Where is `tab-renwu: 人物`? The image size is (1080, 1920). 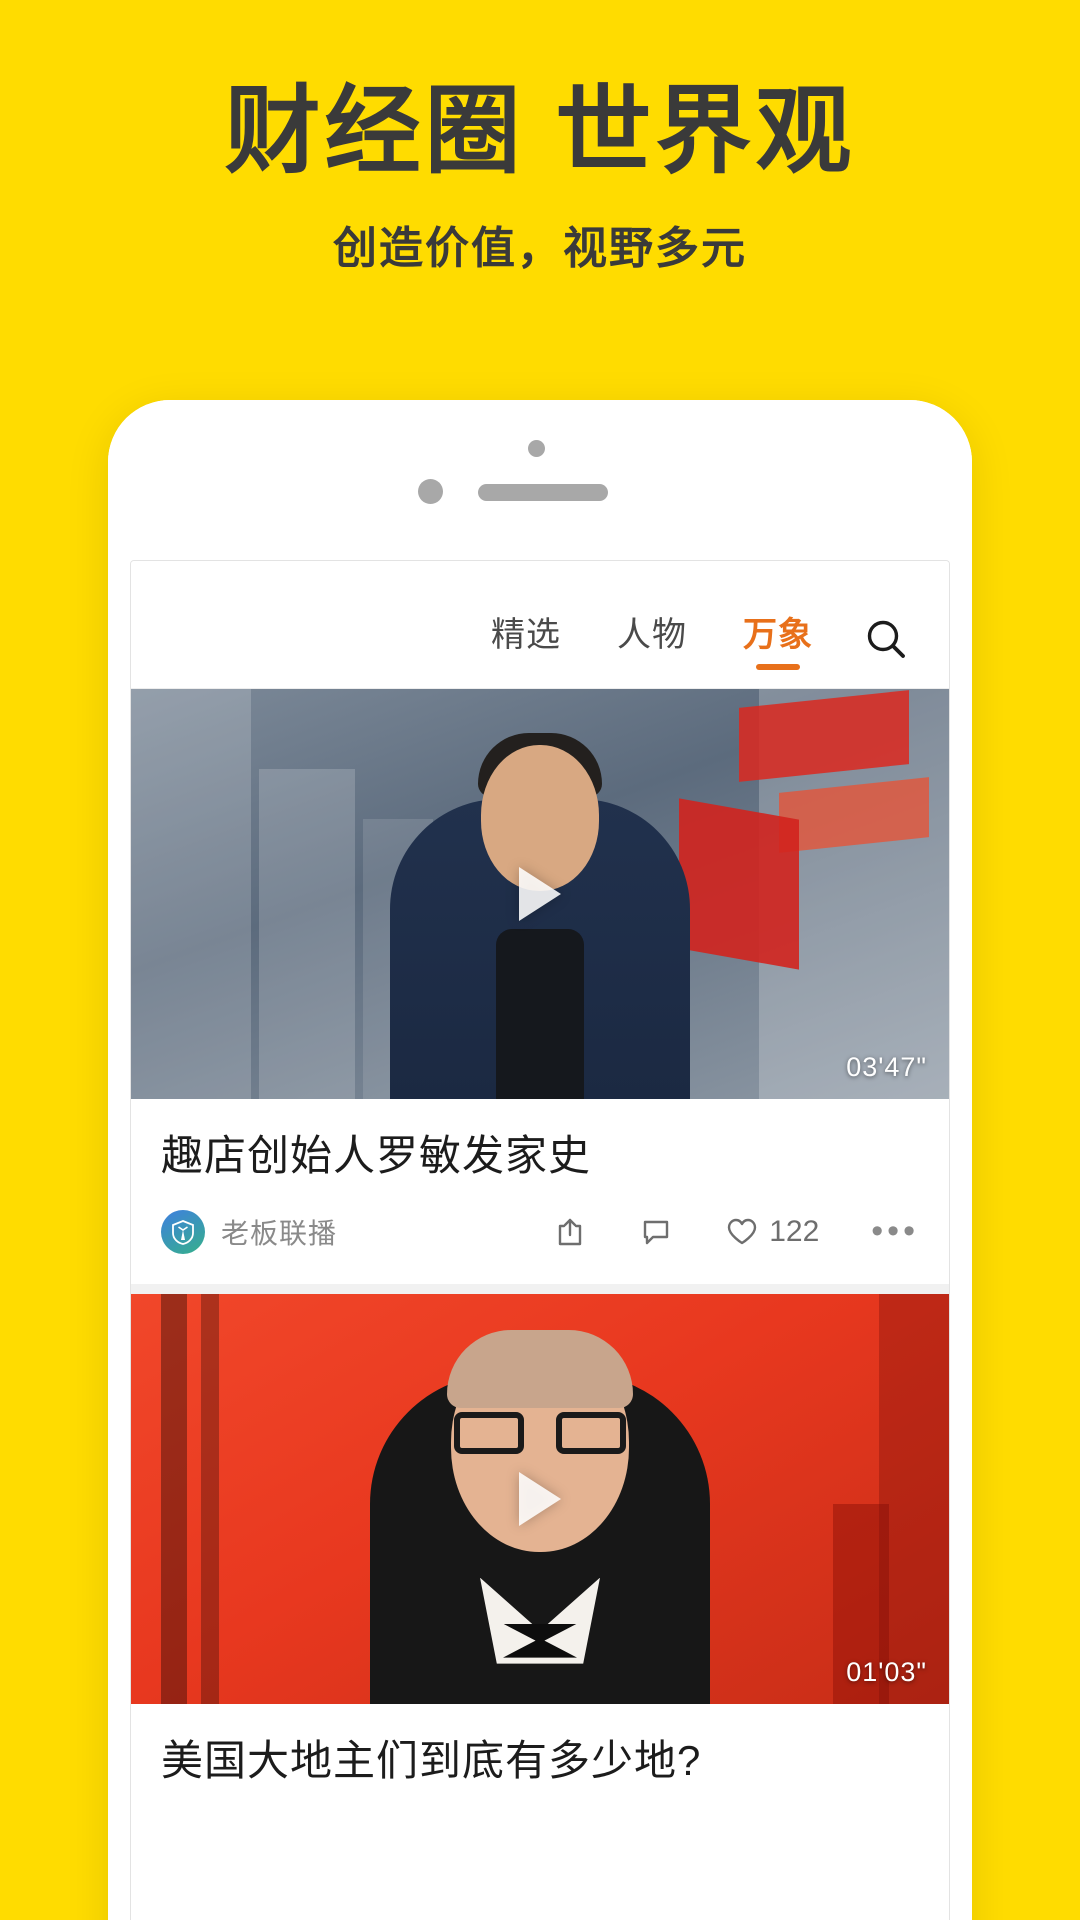
tab-renwu: 人物 is located at coordinates (652, 640).